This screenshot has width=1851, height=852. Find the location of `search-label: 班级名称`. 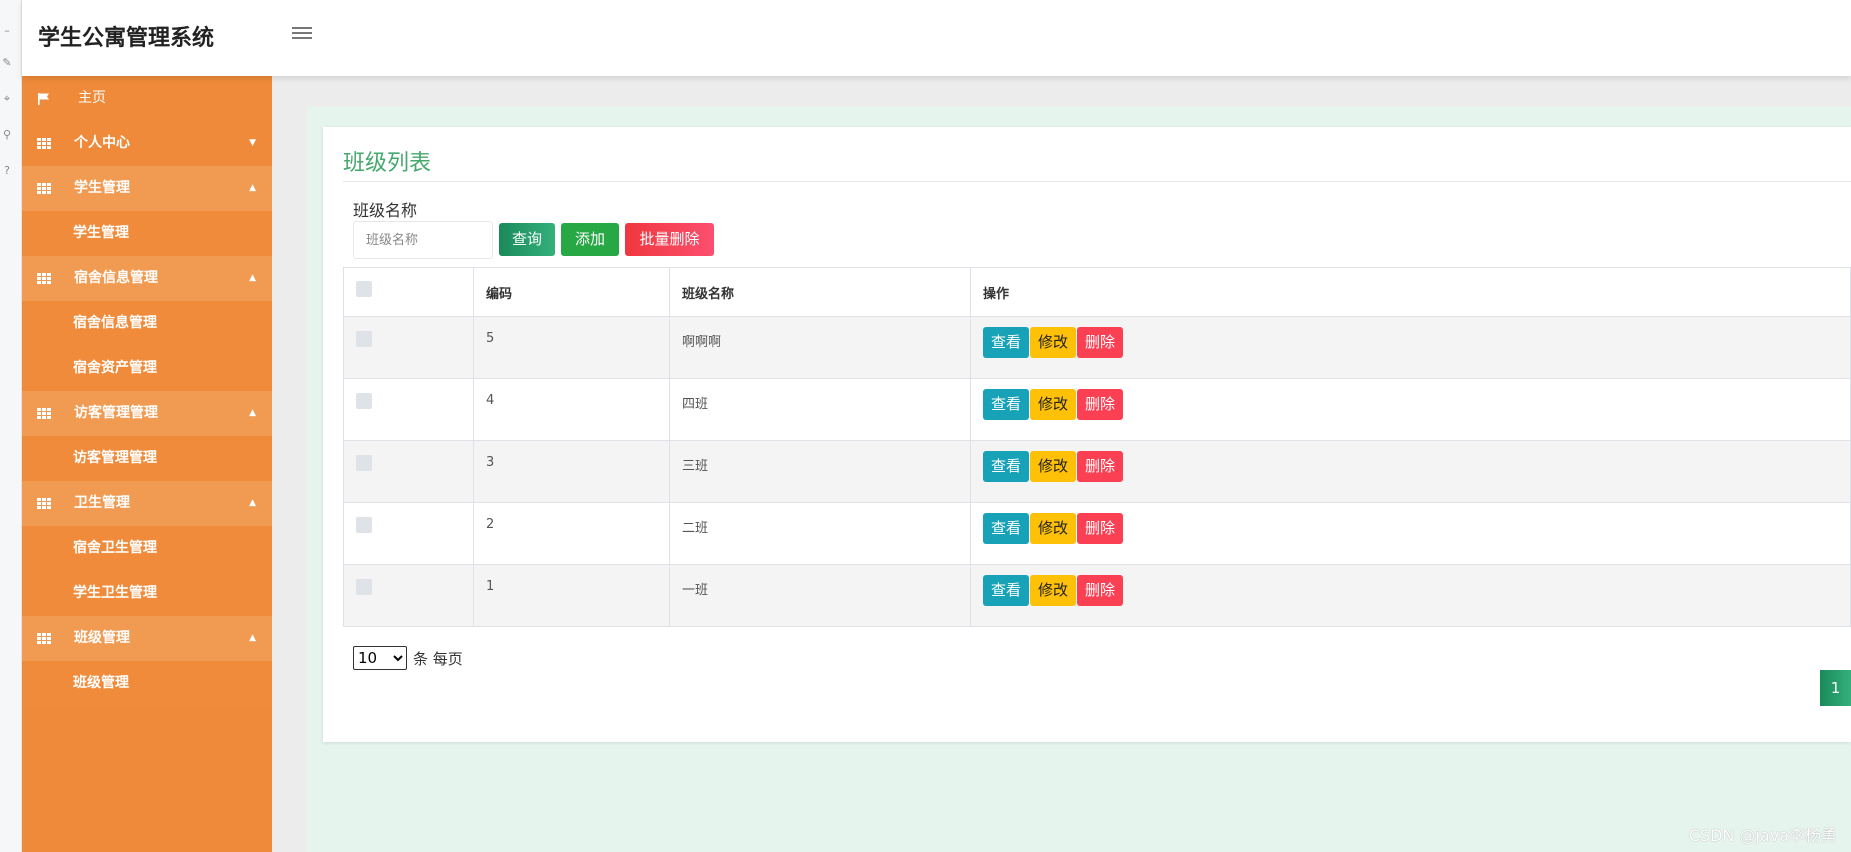

search-label: 班级名称 is located at coordinates (385, 210).